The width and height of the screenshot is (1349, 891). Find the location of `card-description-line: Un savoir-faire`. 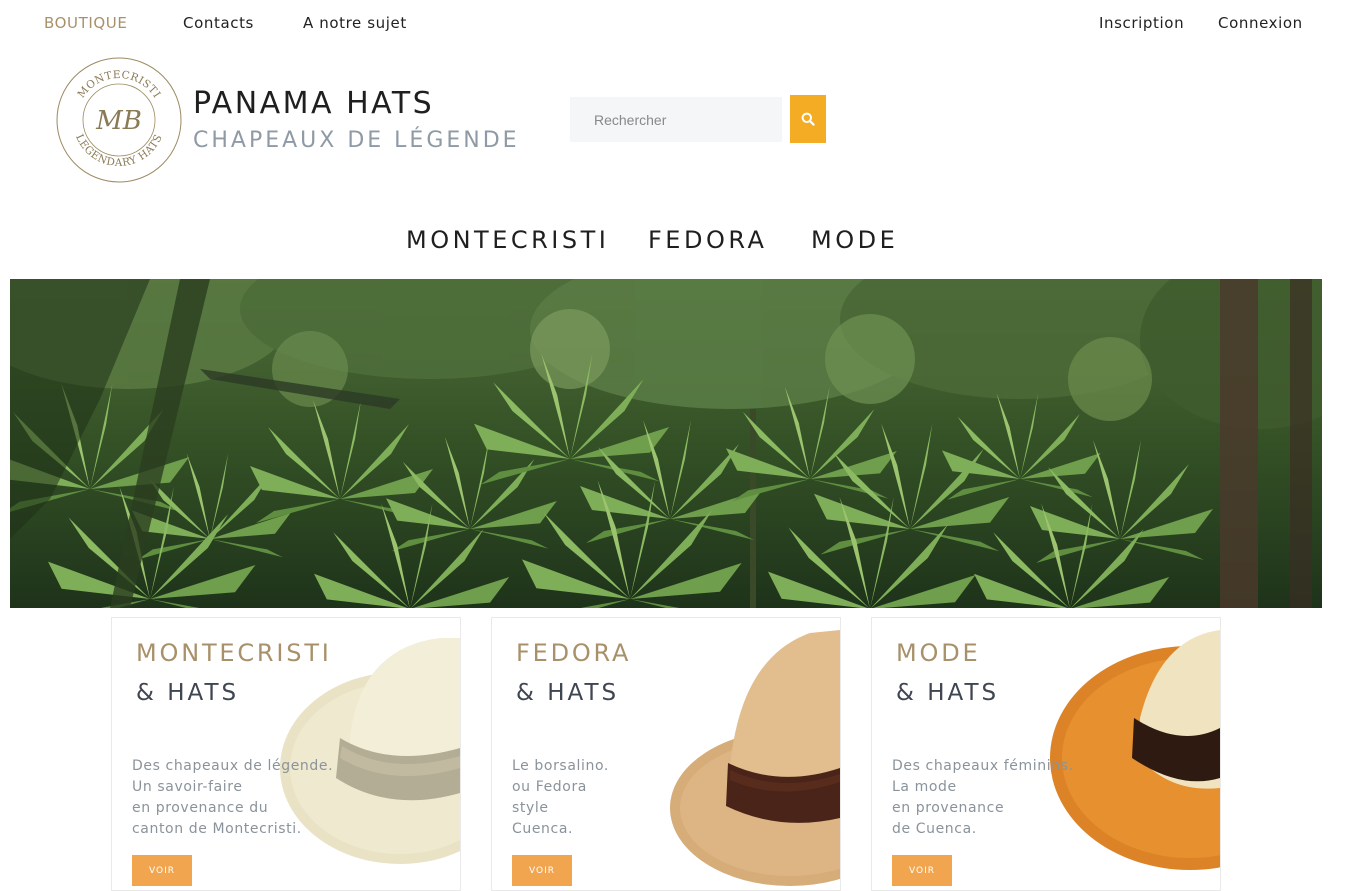

card-description-line: Un savoir-faire is located at coordinates (187, 787).